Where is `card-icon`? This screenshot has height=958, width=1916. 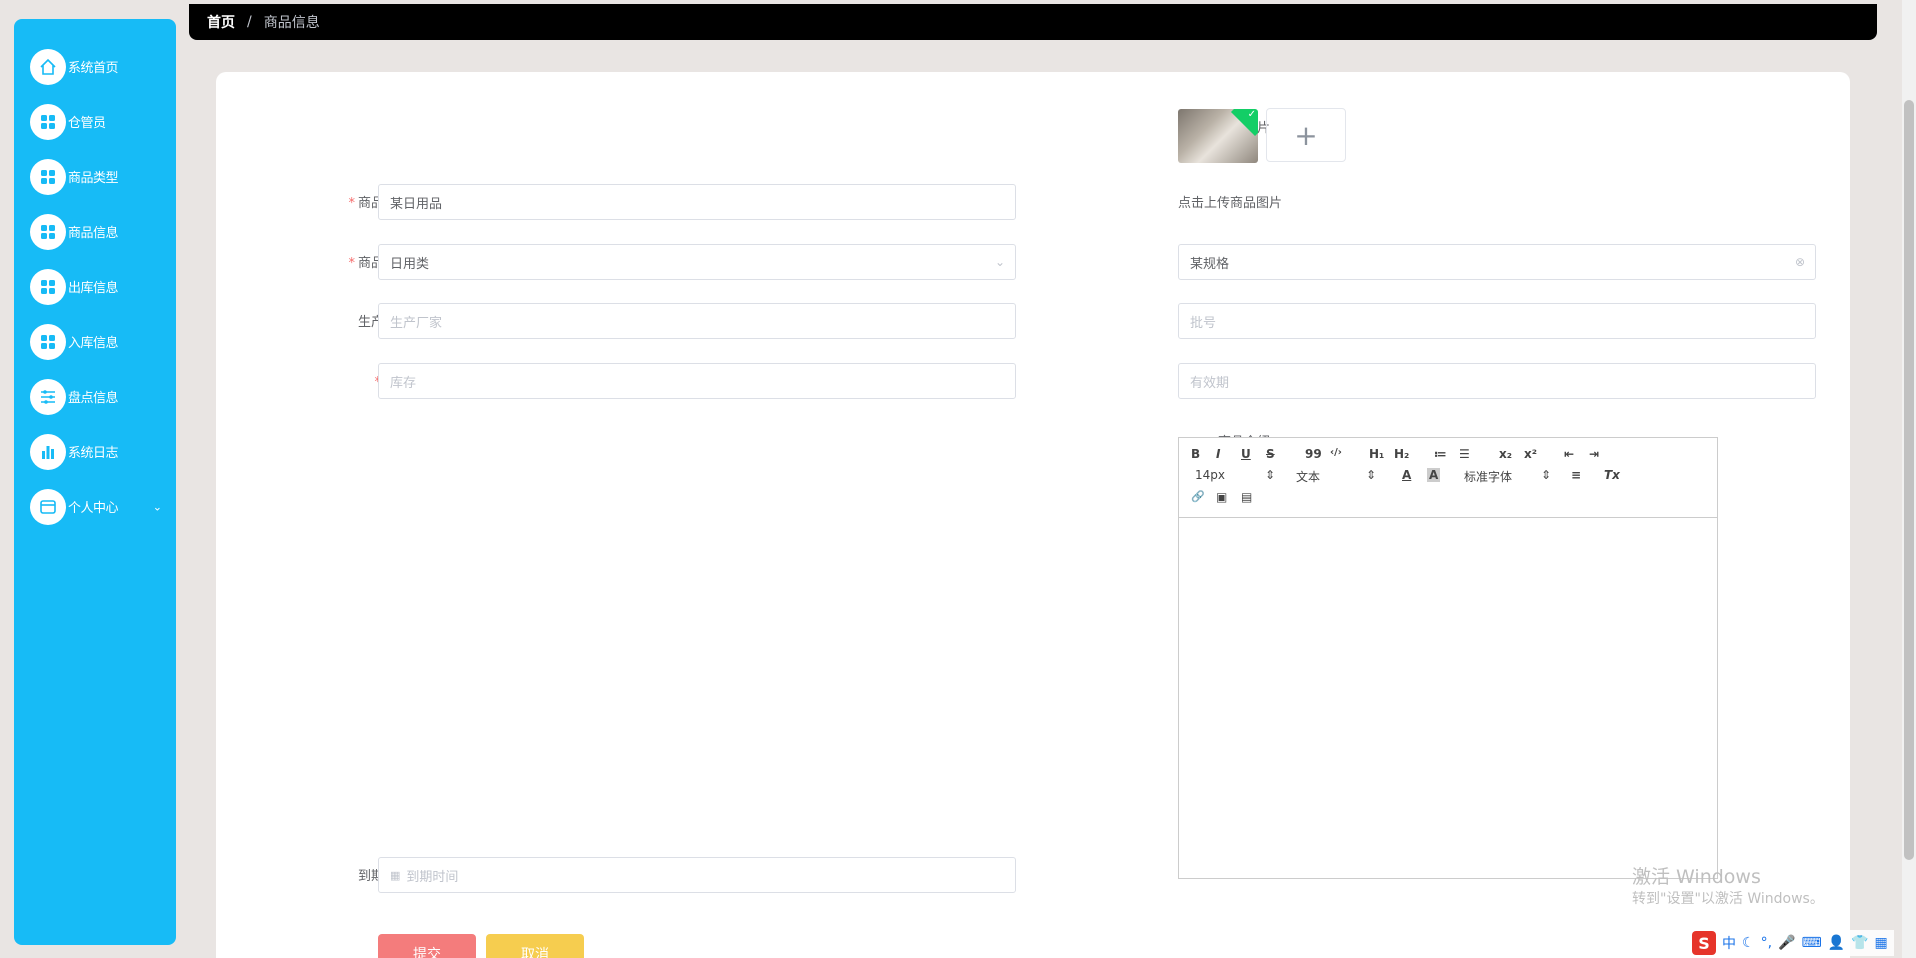
card-icon is located at coordinates (48, 506).